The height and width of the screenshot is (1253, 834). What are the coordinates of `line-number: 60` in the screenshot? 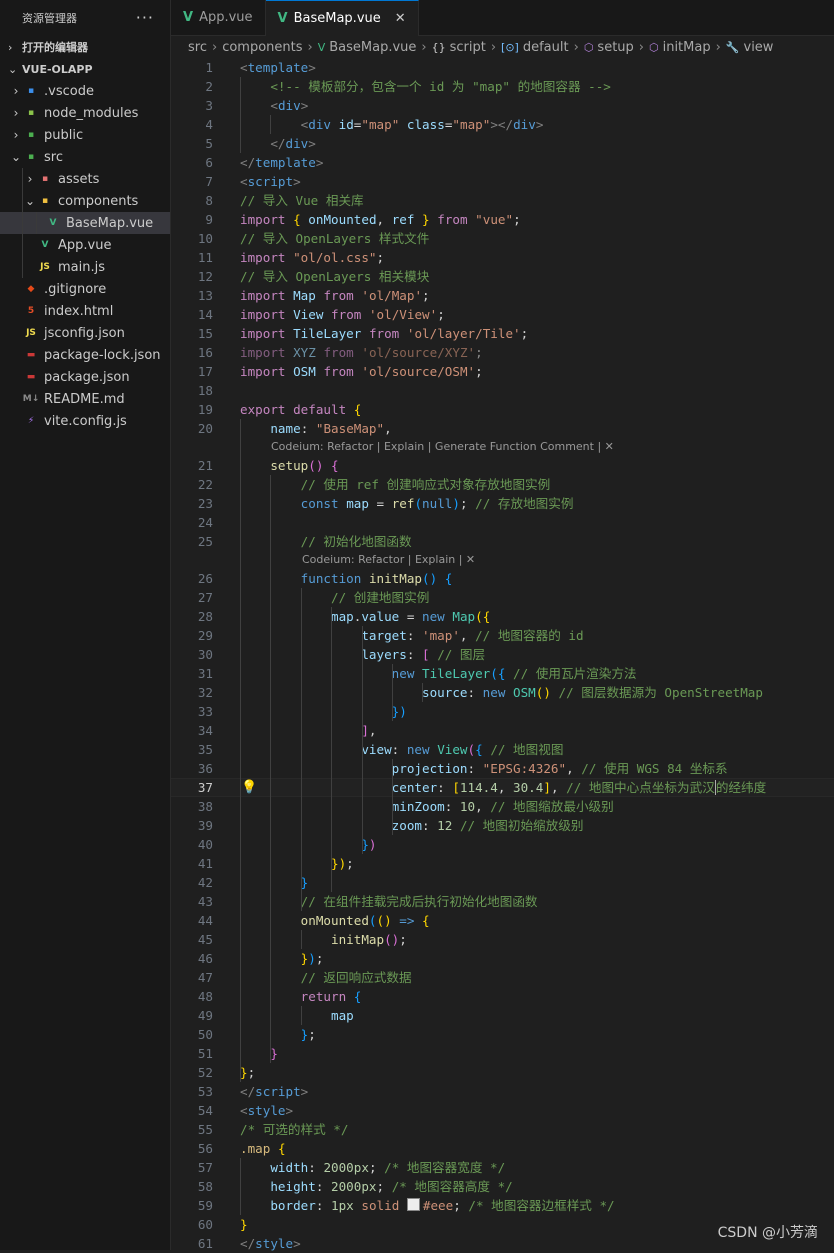 It's located at (205, 1224).